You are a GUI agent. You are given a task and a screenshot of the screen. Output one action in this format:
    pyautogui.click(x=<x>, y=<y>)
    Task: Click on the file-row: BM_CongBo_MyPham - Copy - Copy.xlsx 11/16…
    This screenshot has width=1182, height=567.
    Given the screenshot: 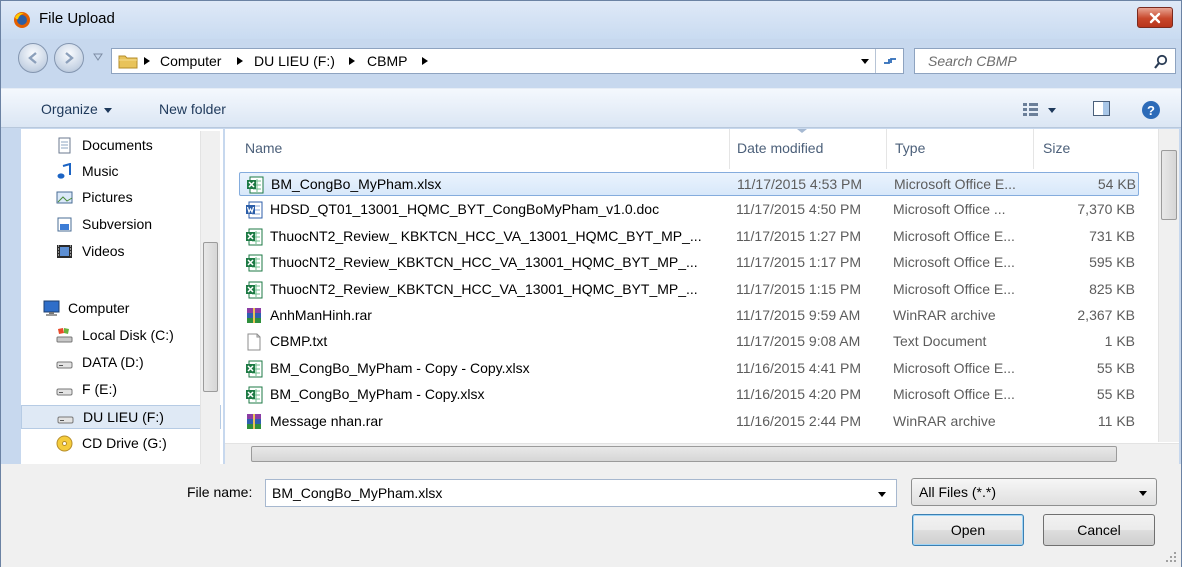 What is the action you would take?
    pyautogui.click(x=689, y=369)
    